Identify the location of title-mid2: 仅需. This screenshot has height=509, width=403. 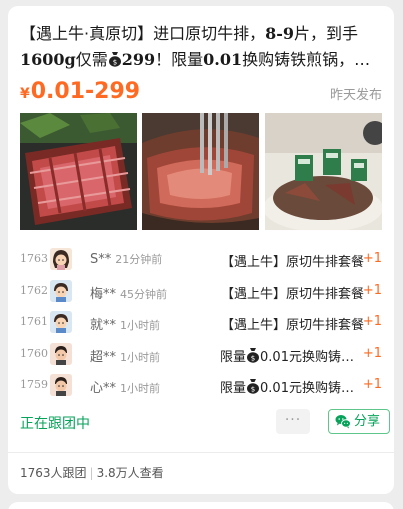
(91, 59).